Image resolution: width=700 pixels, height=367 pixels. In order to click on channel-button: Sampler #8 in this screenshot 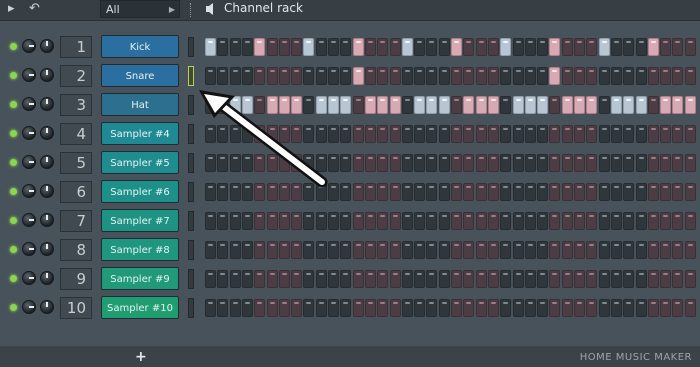, I will do `click(140, 249)`.